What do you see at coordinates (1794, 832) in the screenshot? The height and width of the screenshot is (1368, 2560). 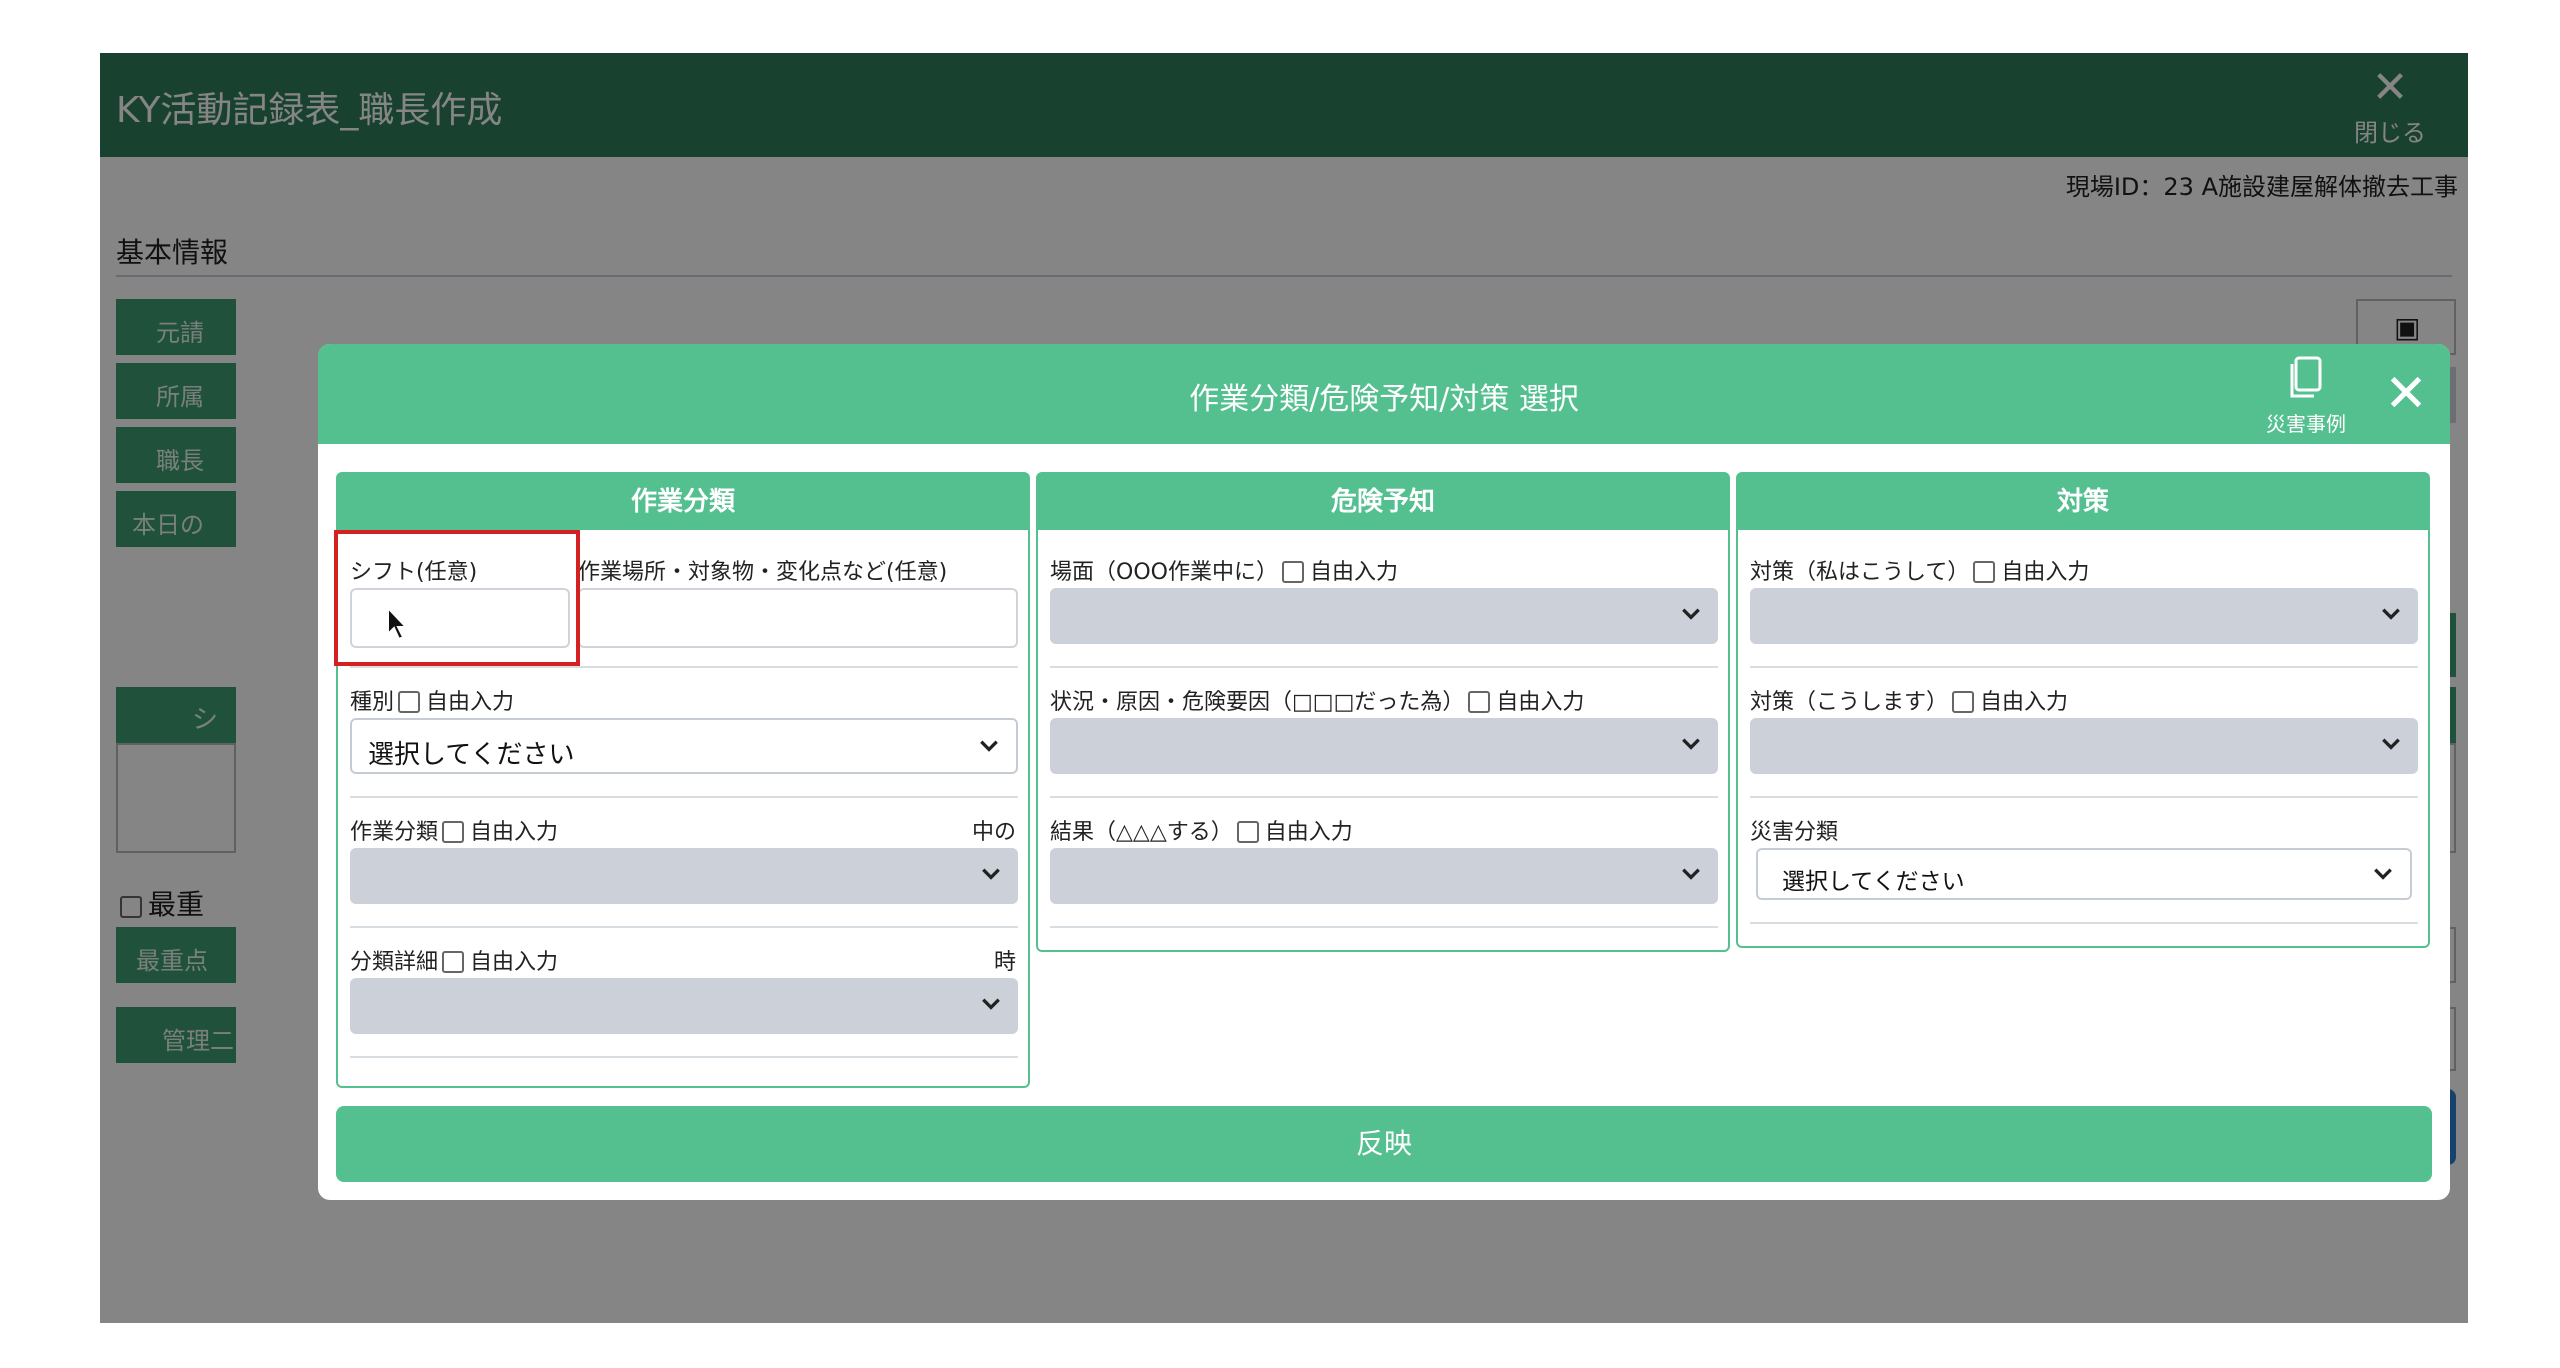 I see `disaster-category-label: 災害分類` at bounding box center [1794, 832].